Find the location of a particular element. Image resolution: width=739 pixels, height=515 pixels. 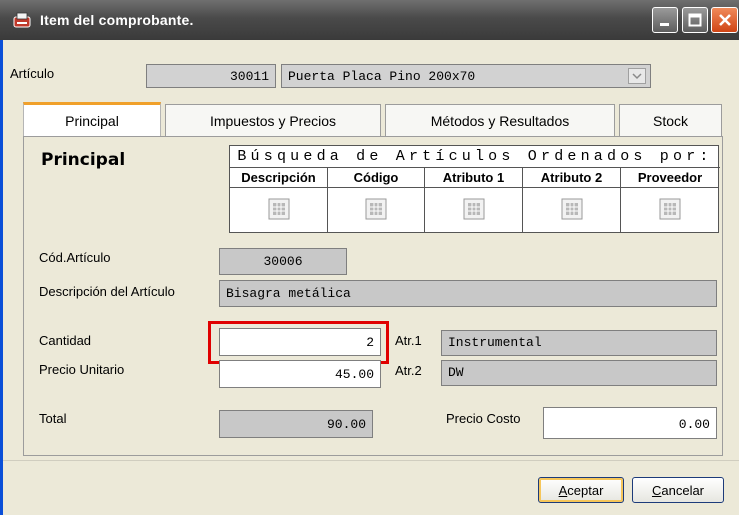

search-column-proveedor: Proveedor is located at coordinates (670, 200).